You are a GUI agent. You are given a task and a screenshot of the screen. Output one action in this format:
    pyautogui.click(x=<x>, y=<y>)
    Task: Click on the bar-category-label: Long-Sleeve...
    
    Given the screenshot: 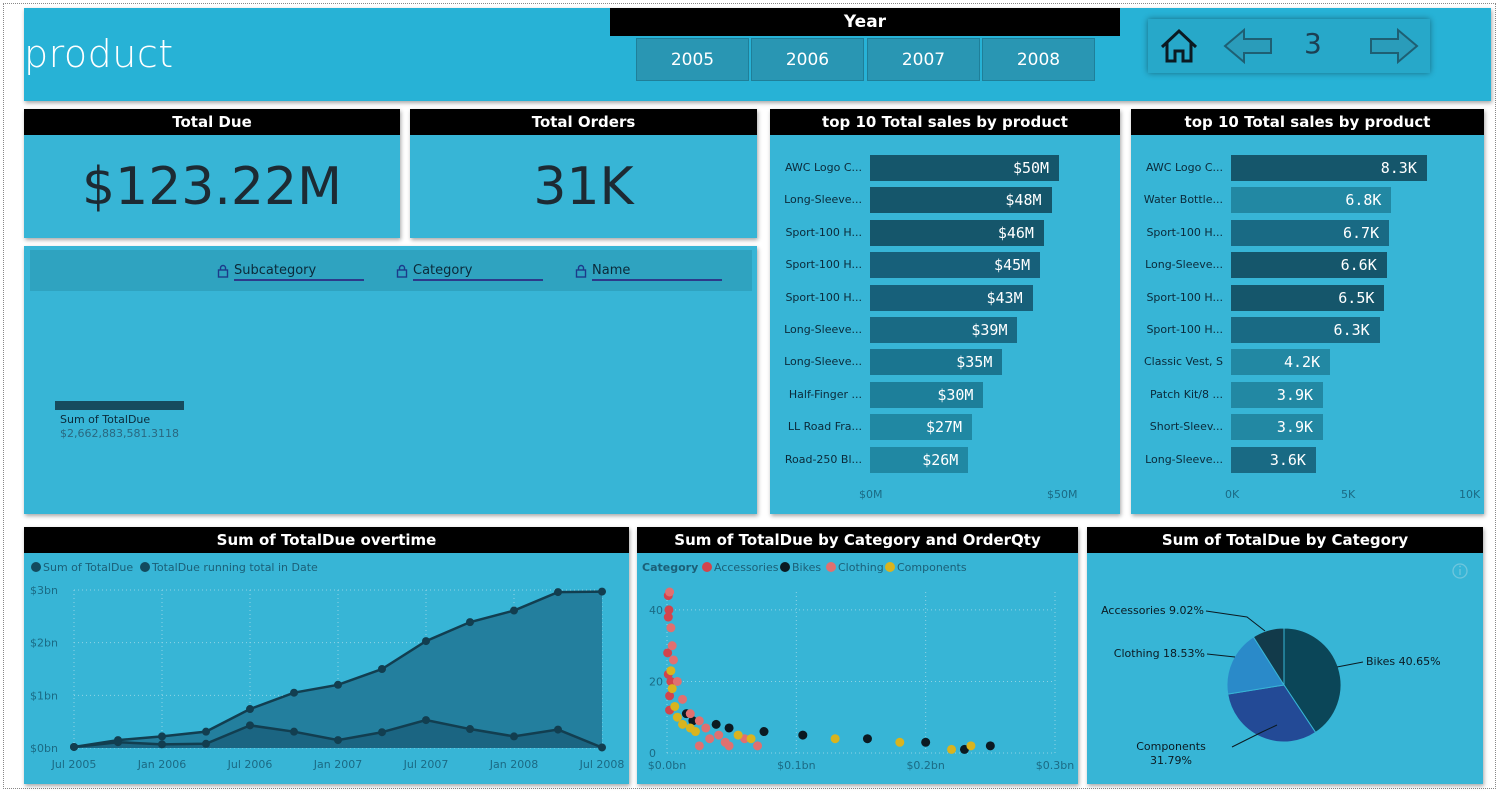 What is the action you would take?
    pyautogui.click(x=823, y=200)
    